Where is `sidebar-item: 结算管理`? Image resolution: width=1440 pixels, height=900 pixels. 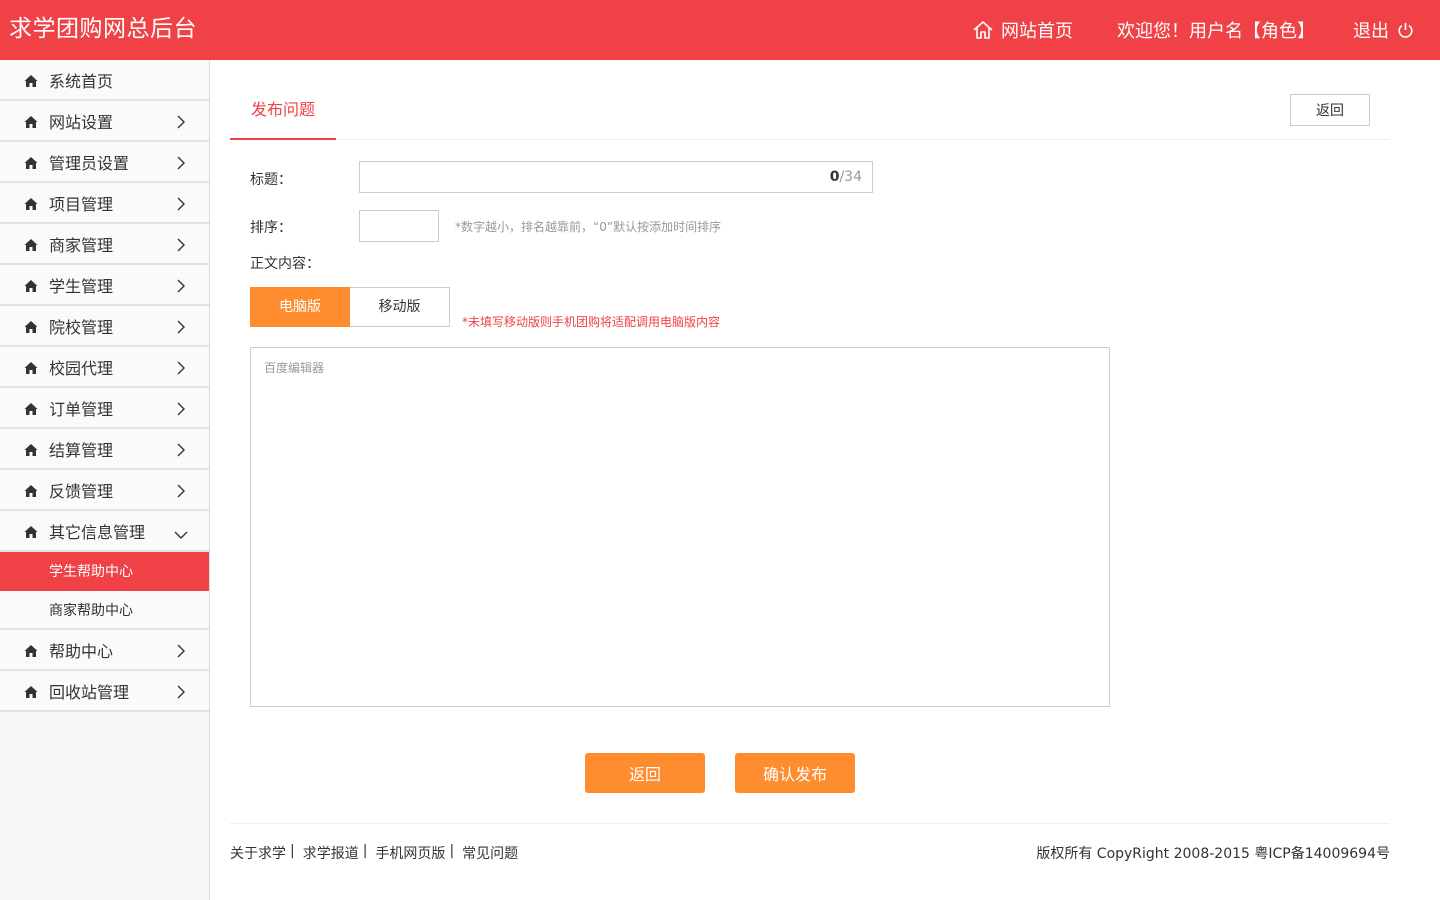 sidebar-item: 结算管理 is located at coordinates (104, 449).